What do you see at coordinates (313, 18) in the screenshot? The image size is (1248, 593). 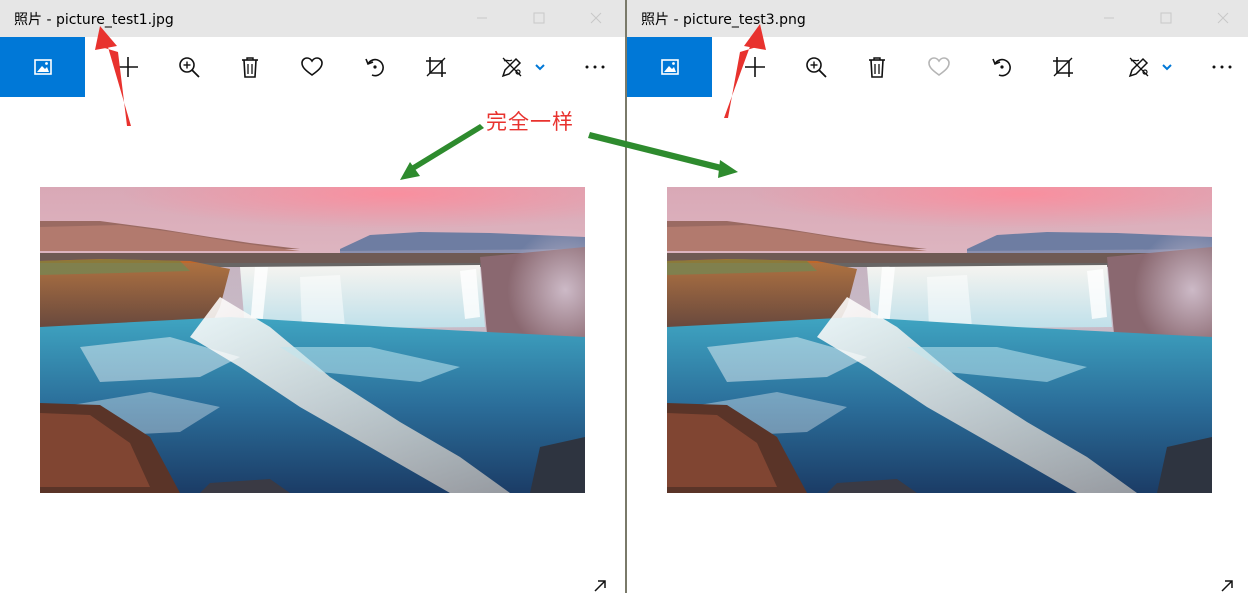 I see `title-bar: 照片 - picture_test1.jpg` at bounding box center [313, 18].